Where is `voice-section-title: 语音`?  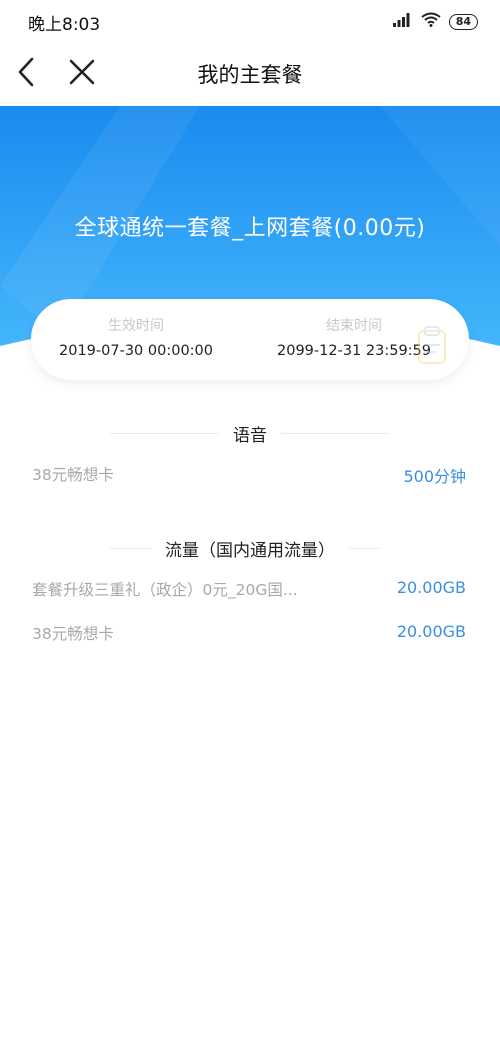 voice-section-title: 语音 is located at coordinates (250, 433).